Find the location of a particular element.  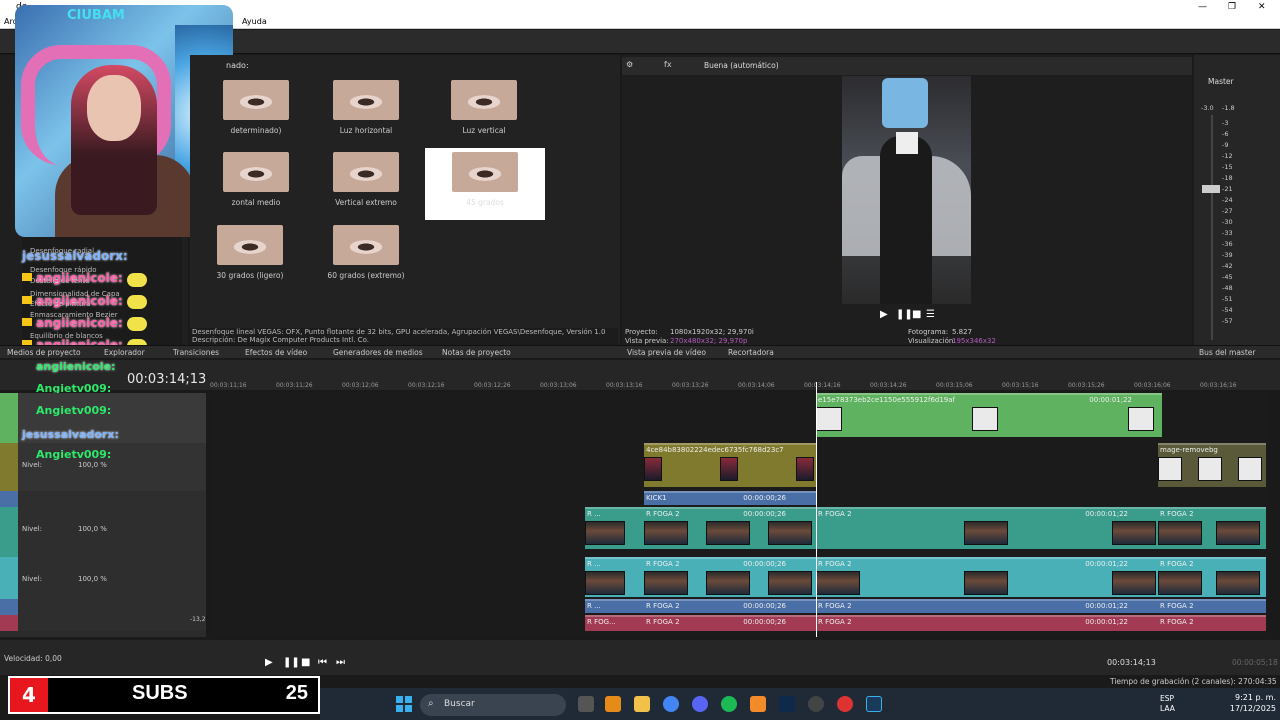

preset-luz-vertical: Luz vertical is located at coordinates (484, 115).